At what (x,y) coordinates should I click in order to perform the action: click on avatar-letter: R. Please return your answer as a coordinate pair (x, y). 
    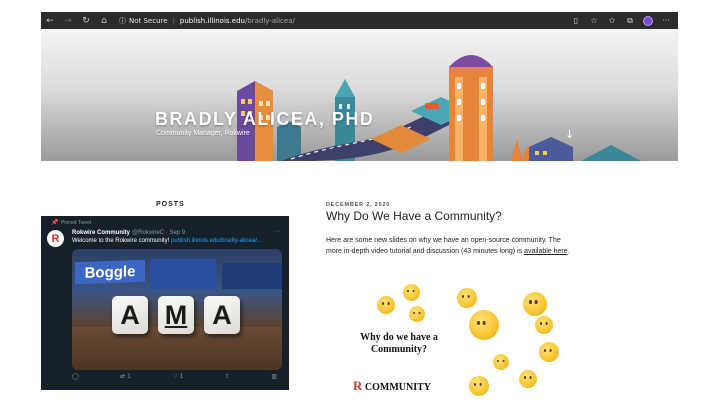
    Looking at the image, I should click on (55, 238).